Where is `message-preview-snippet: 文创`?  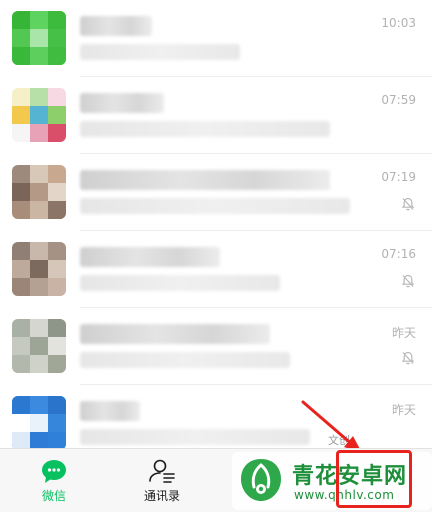
message-preview-snippet: 文创 is located at coordinates (339, 440).